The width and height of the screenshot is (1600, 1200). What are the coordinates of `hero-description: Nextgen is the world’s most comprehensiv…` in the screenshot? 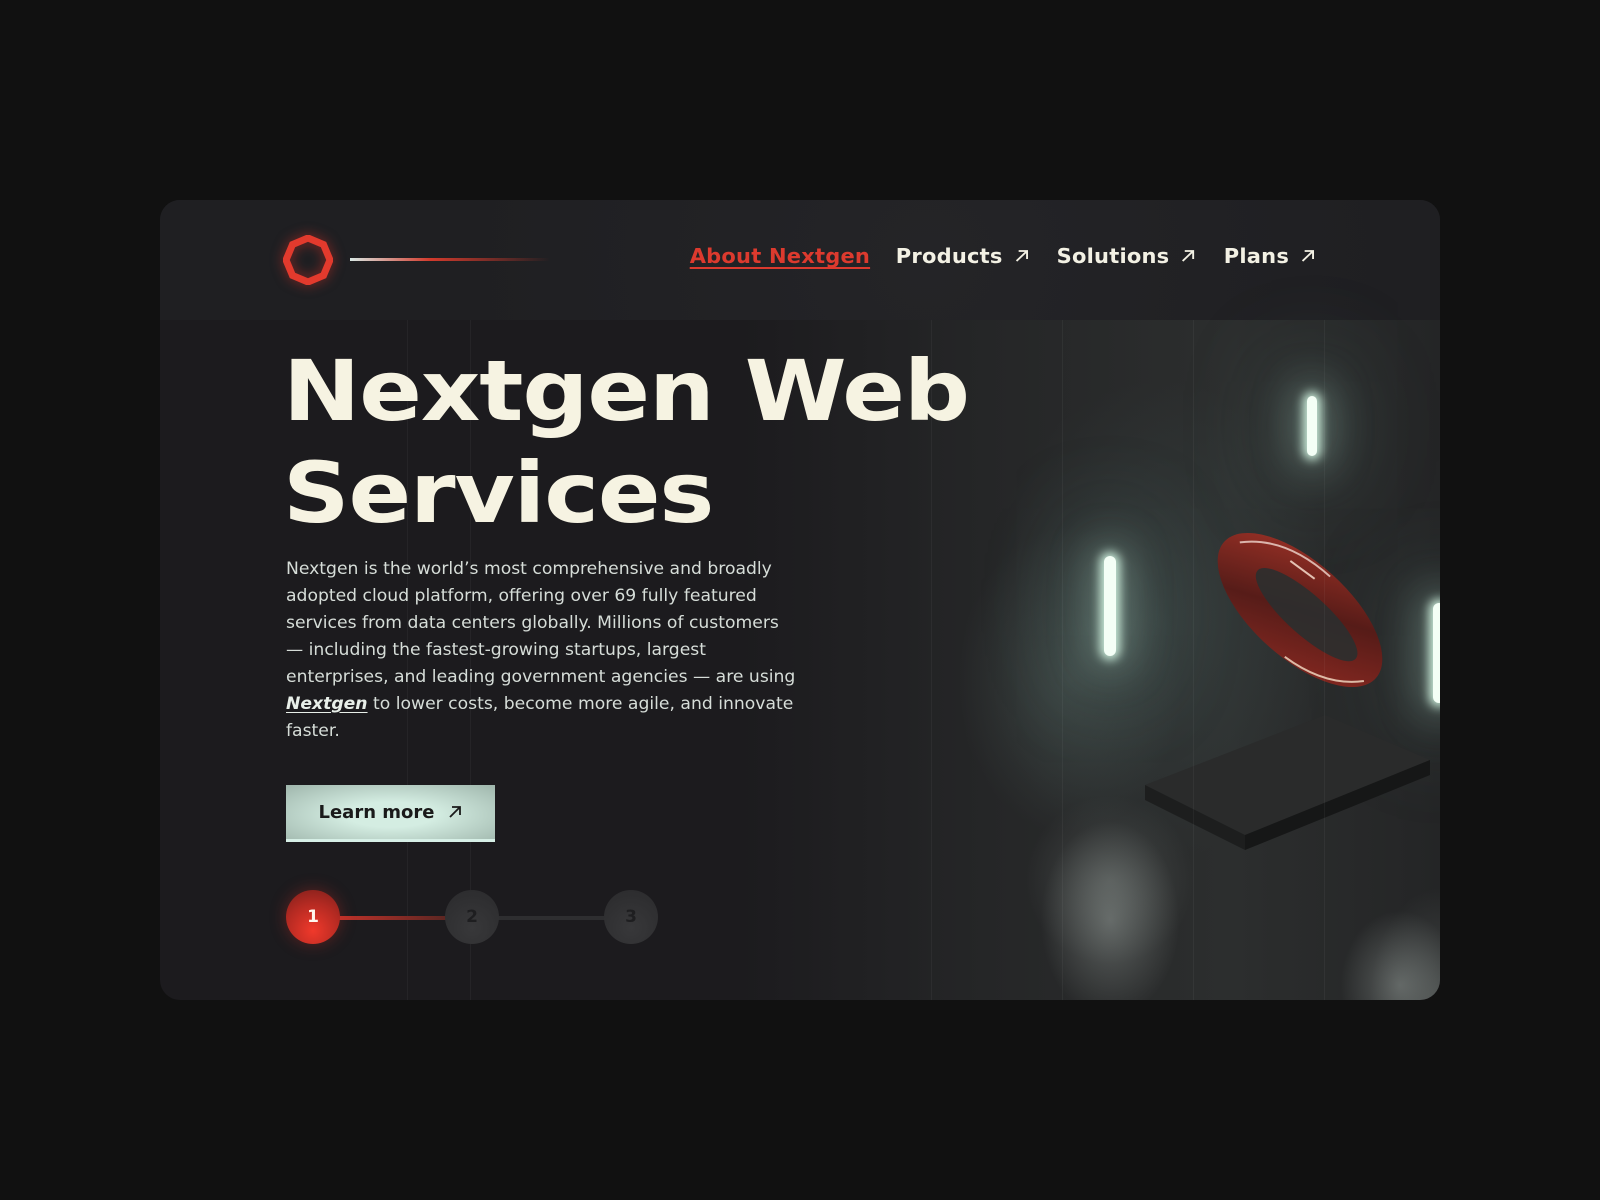 It's located at (541, 650).